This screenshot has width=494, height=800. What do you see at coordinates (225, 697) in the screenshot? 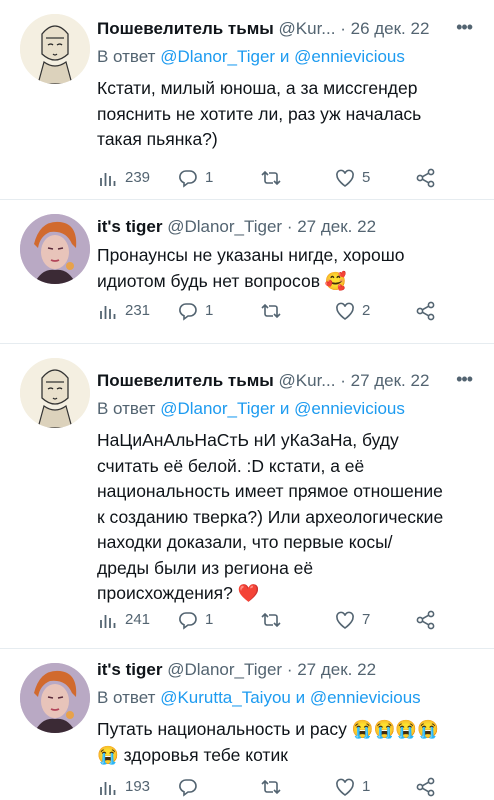
I see `mention-link: @Kurutta_Taiyou` at bounding box center [225, 697].